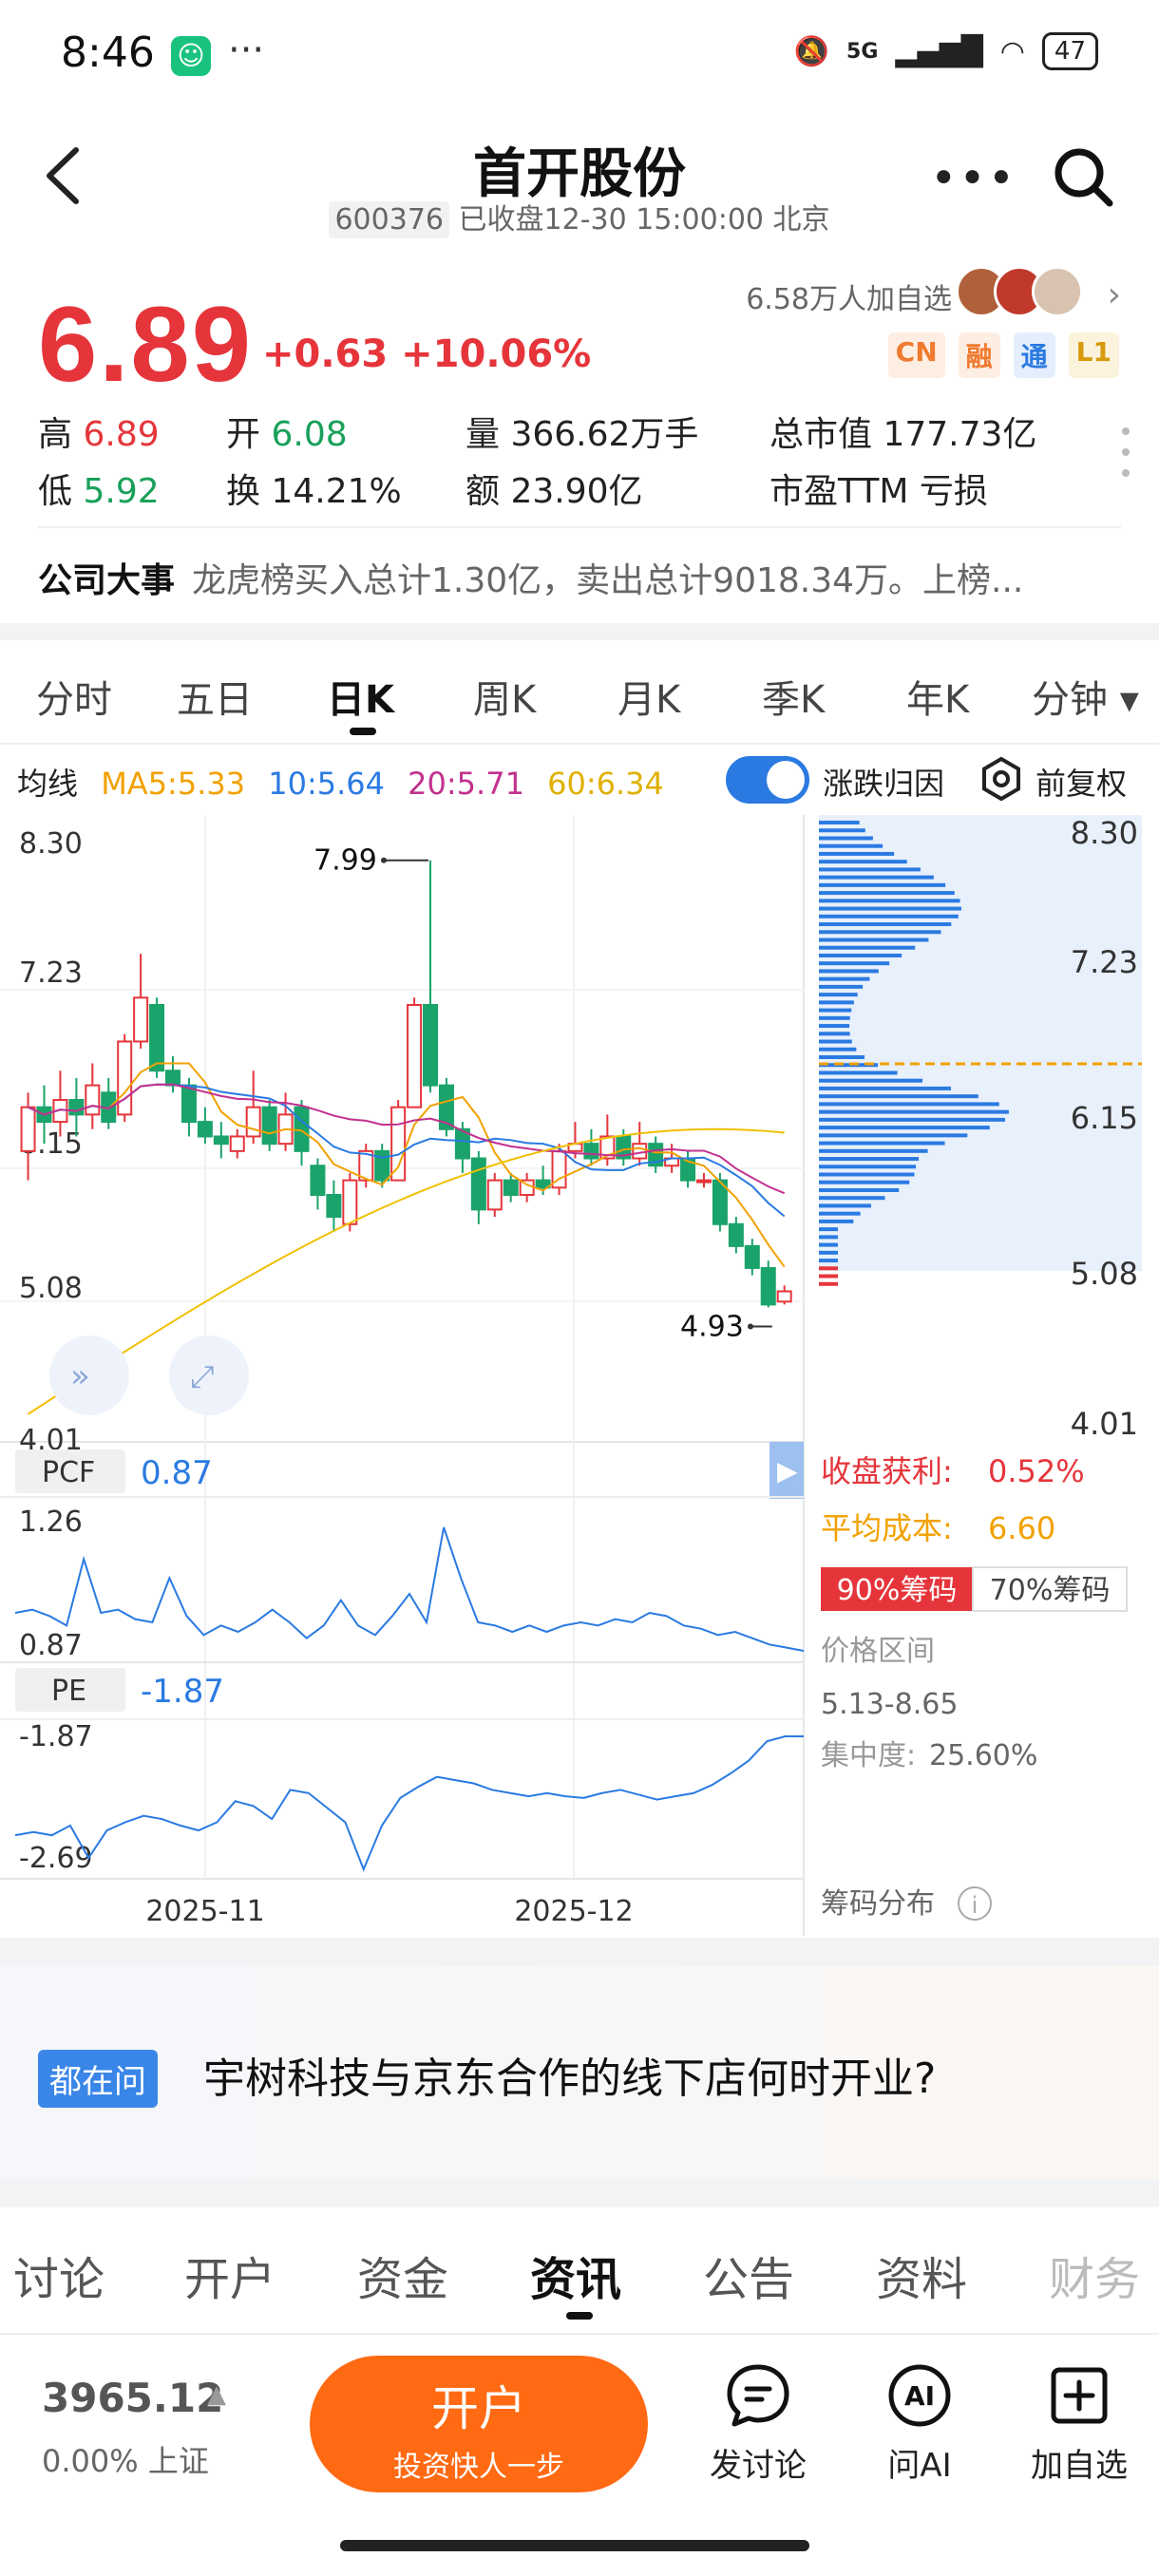 The image size is (1159, 2576). Describe the element at coordinates (345, 861) in the screenshot. I see `high-marker-label: 7.99` at that location.